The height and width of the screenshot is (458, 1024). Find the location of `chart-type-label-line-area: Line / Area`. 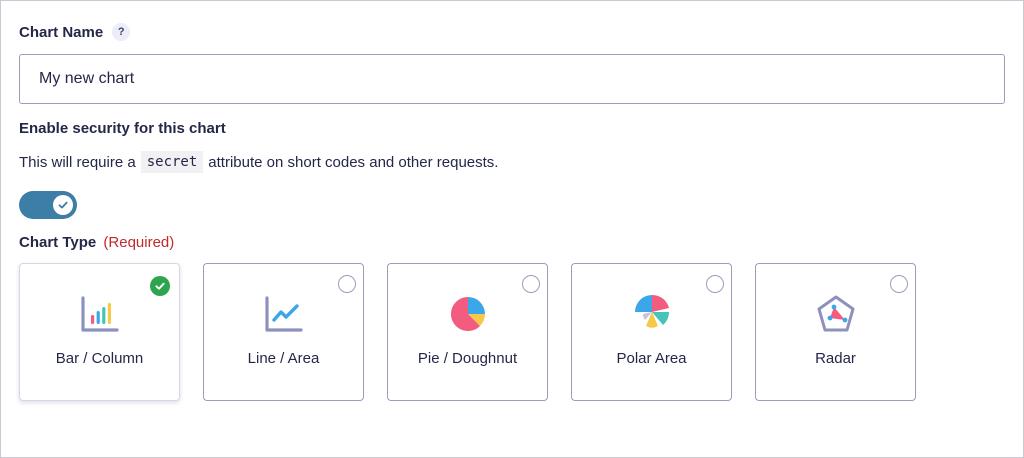

chart-type-label-line-area: Line / Area is located at coordinates (283, 358).